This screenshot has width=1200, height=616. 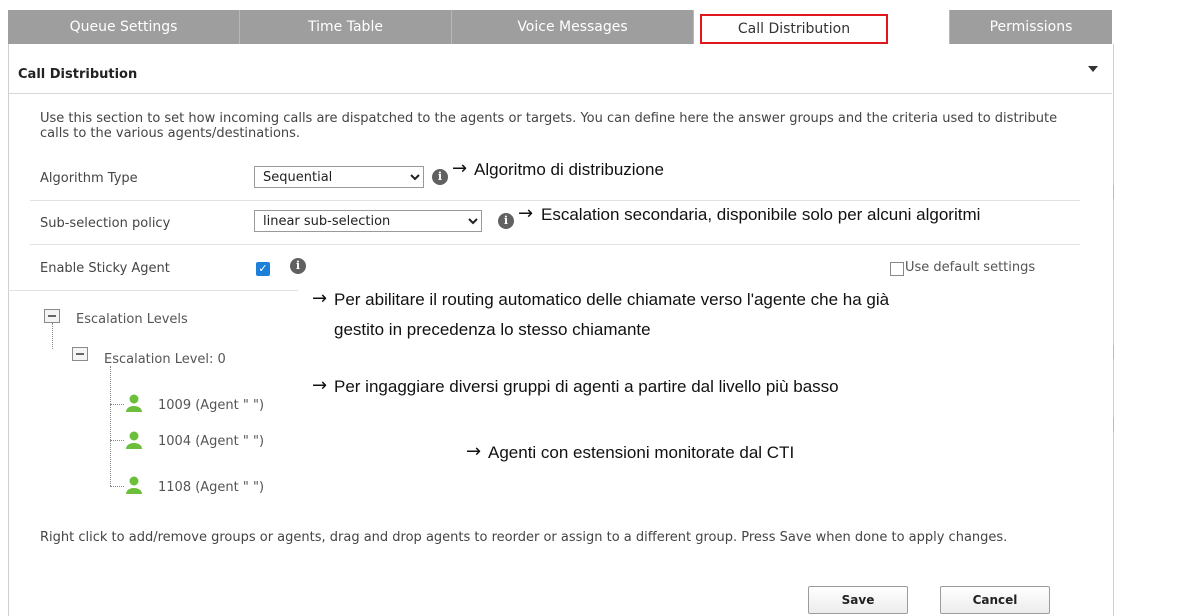 What do you see at coordinates (124, 27) in the screenshot?
I see `tab-queue-settings: Queue Settings` at bounding box center [124, 27].